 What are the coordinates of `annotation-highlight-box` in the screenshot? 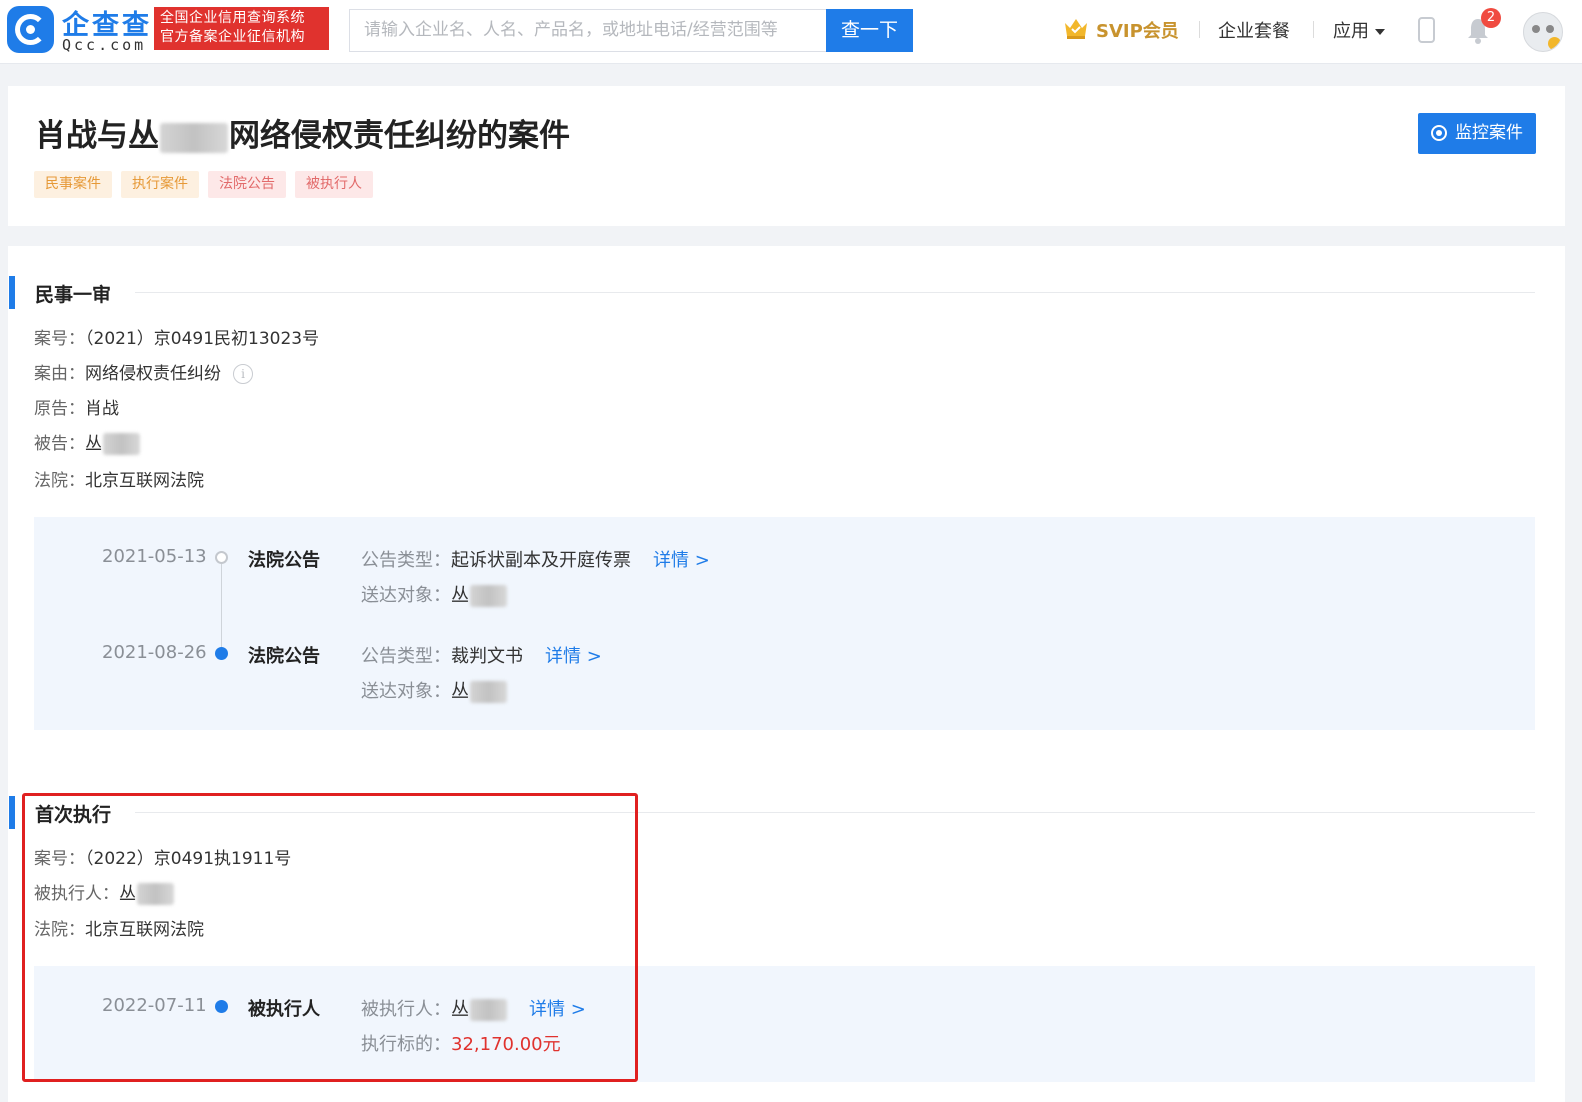 It's located at (330, 937).